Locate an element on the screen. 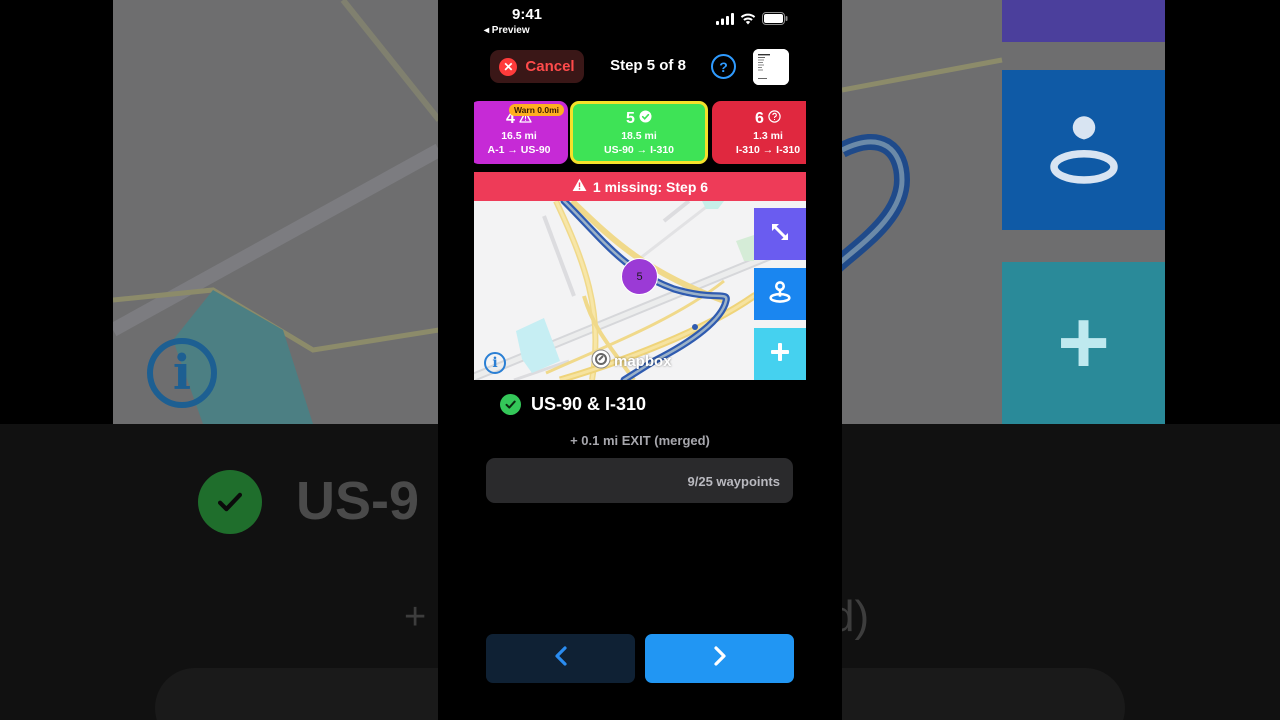 This screenshot has width=1280, height=720. step-number-row: 5 is located at coordinates (639, 119).